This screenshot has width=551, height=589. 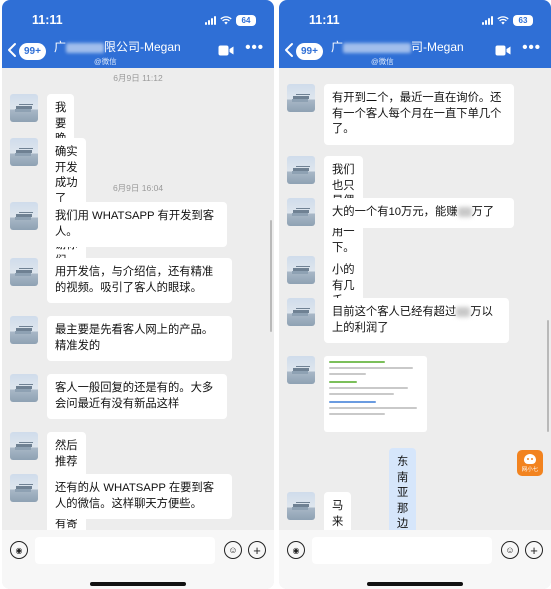 What do you see at coordinates (419, 213) in the screenshot?
I see `message-bubble: 大的一个有10万元，能赚 万了` at bounding box center [419, 213].